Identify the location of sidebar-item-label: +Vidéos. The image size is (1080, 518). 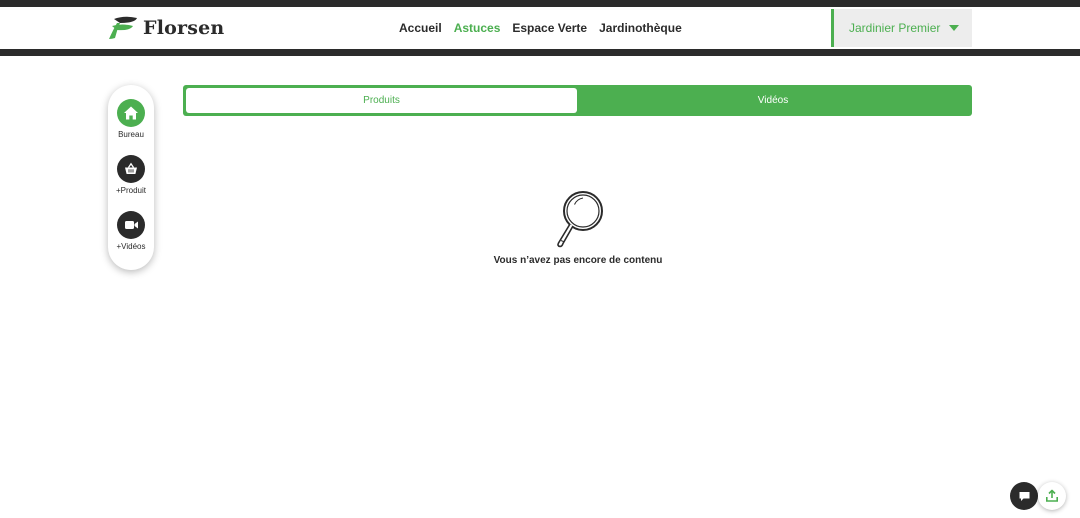
(131, 246).